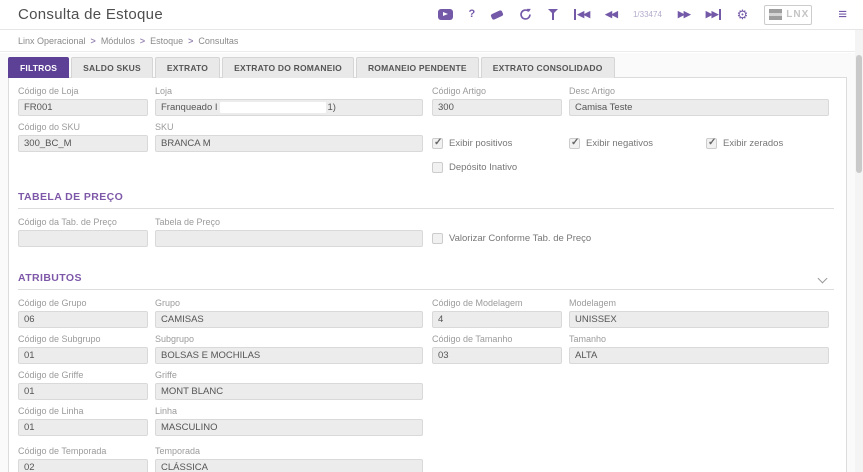 The width and height of the screenshot is (863, 472). I want to click on video-help-icon, so click(445, 14).